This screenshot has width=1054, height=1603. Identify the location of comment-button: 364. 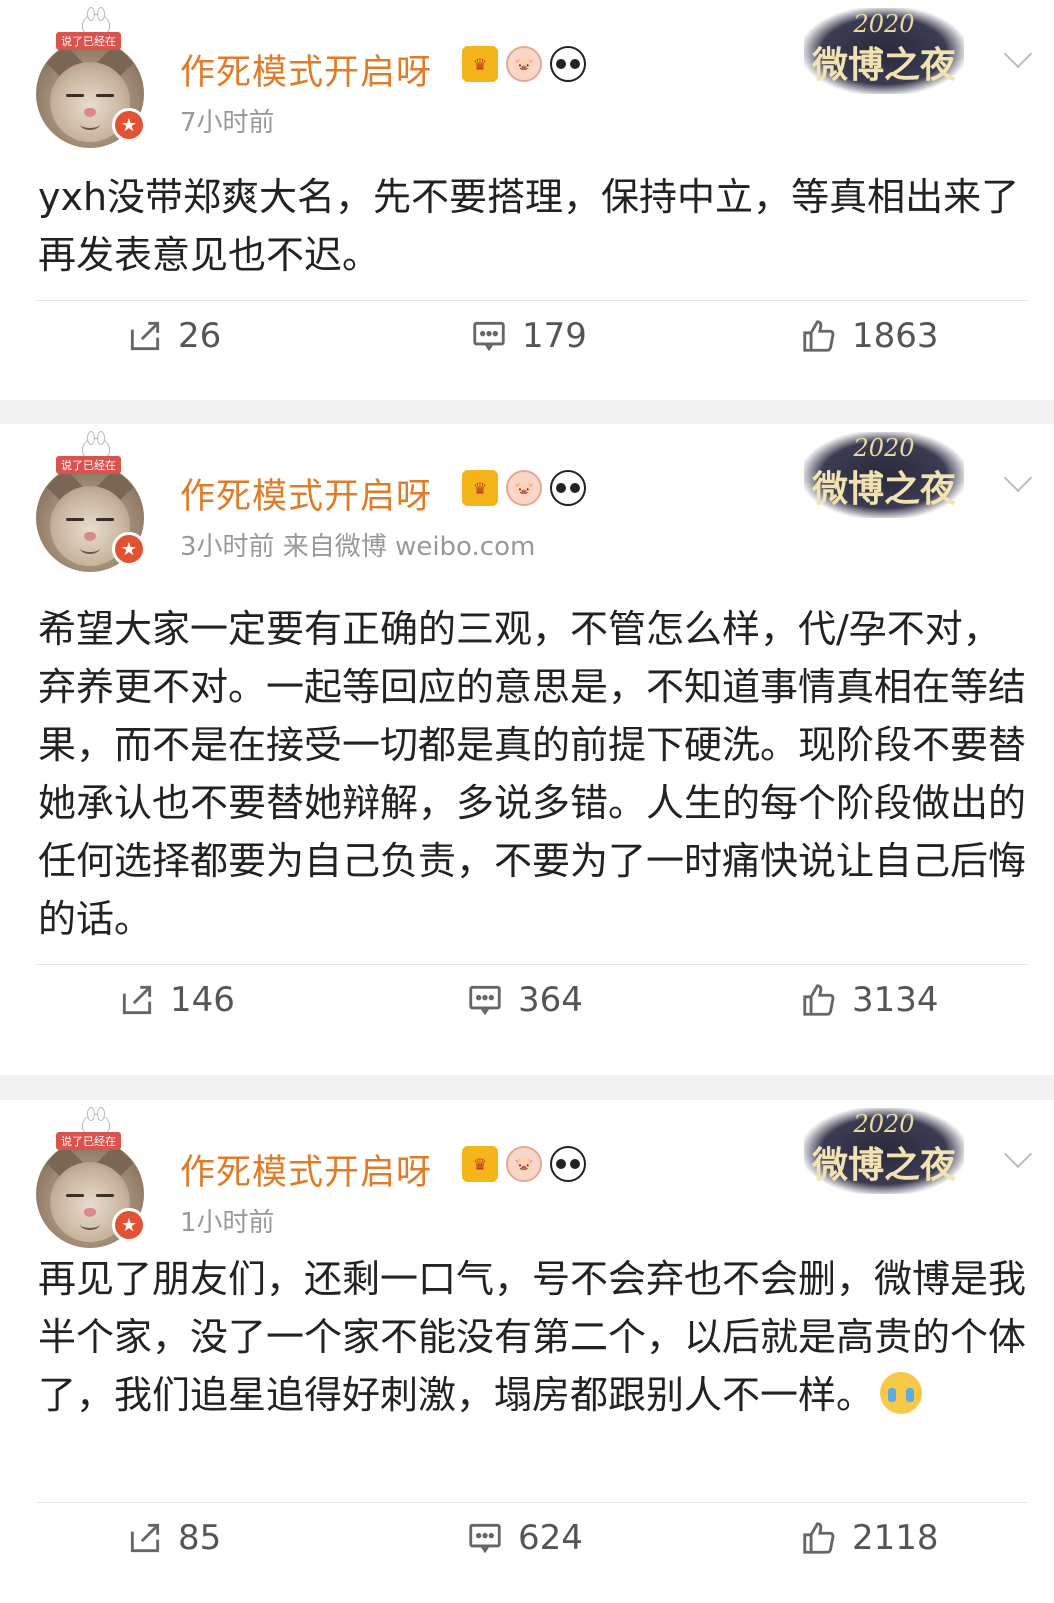
(524, 1000).